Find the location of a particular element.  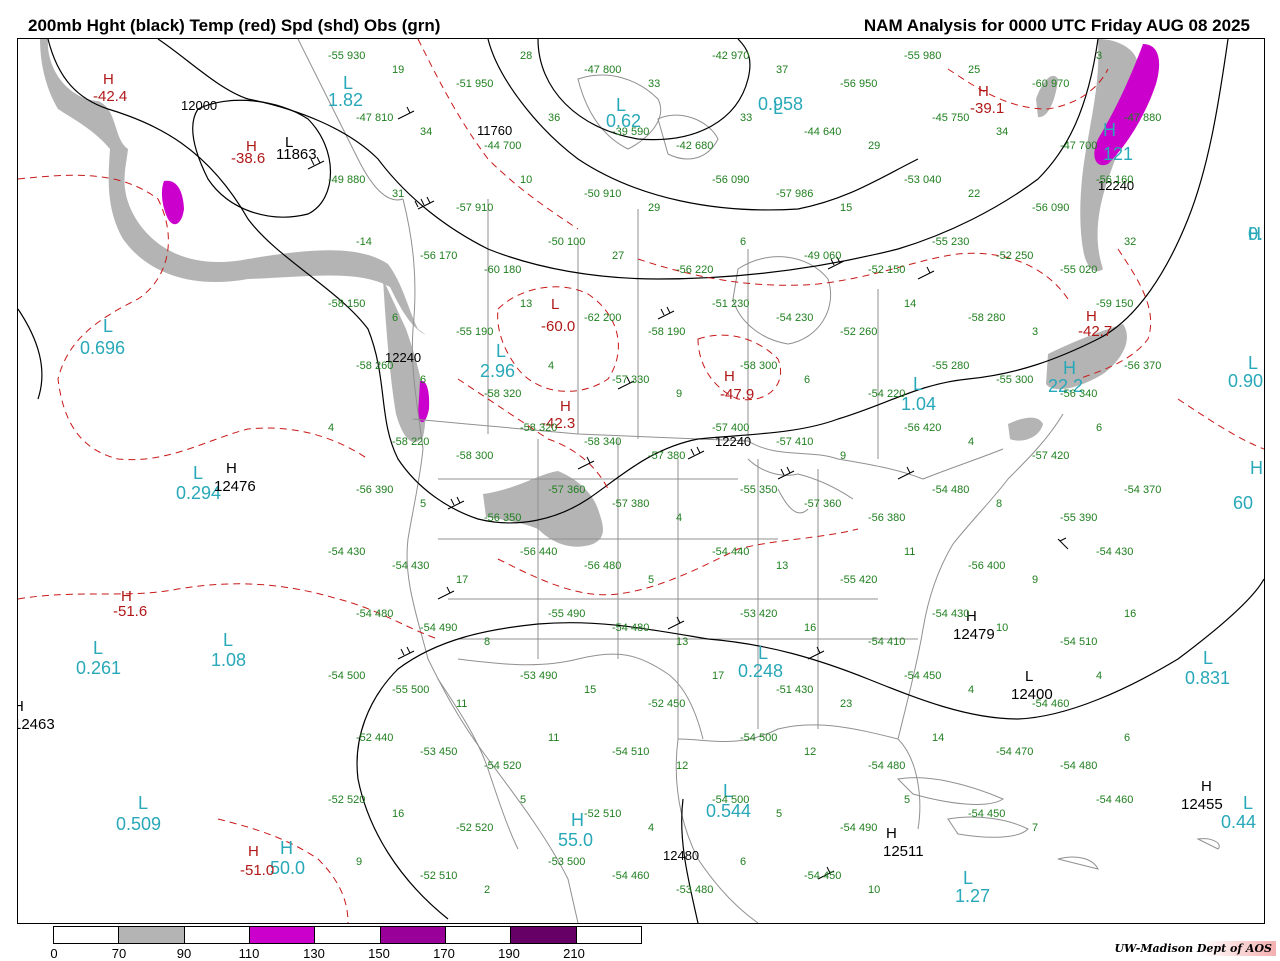

station-observation: -58 280 is located at coordinates (987, 318).